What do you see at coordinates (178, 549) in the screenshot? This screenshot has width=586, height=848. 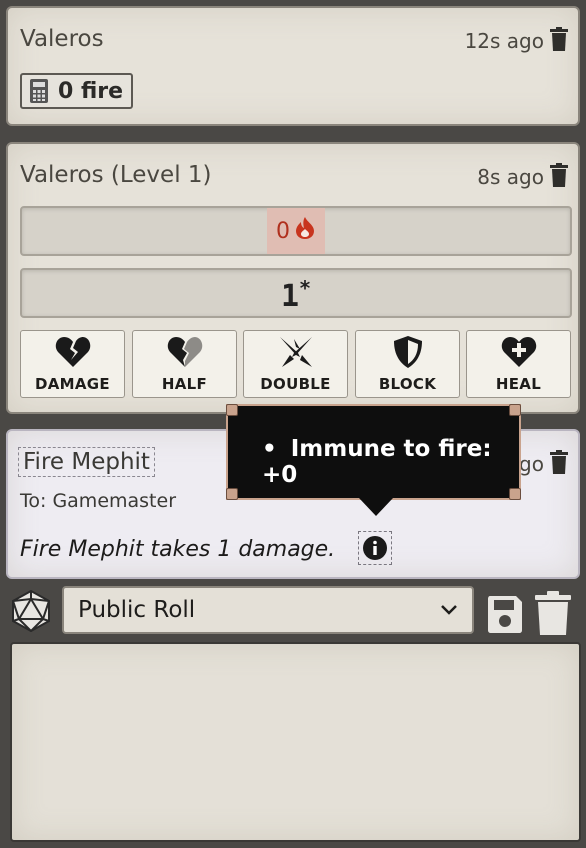 I see `damage-message: Fire Mephit takes 1 damage.` at bounding box center [178, 549].